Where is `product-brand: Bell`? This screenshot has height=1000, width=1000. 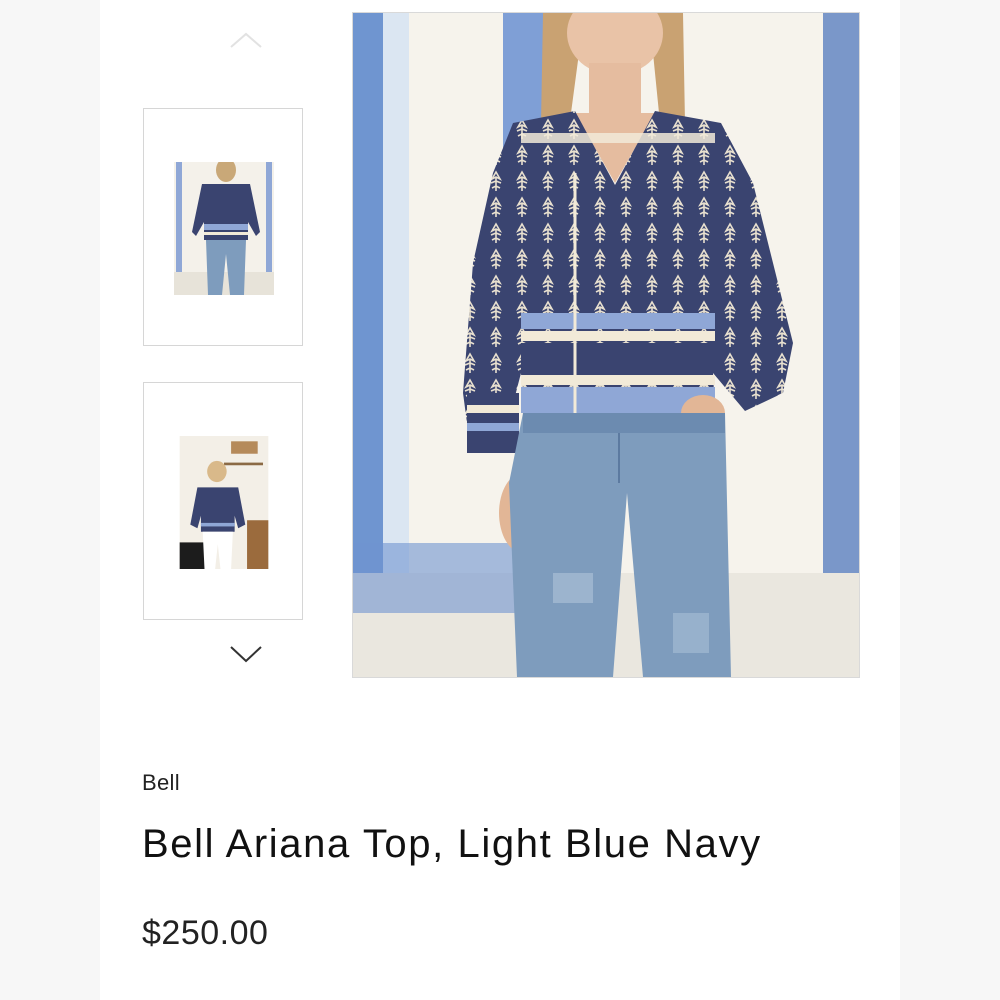
product-brand: Bell is located at coordinates (161, 783).